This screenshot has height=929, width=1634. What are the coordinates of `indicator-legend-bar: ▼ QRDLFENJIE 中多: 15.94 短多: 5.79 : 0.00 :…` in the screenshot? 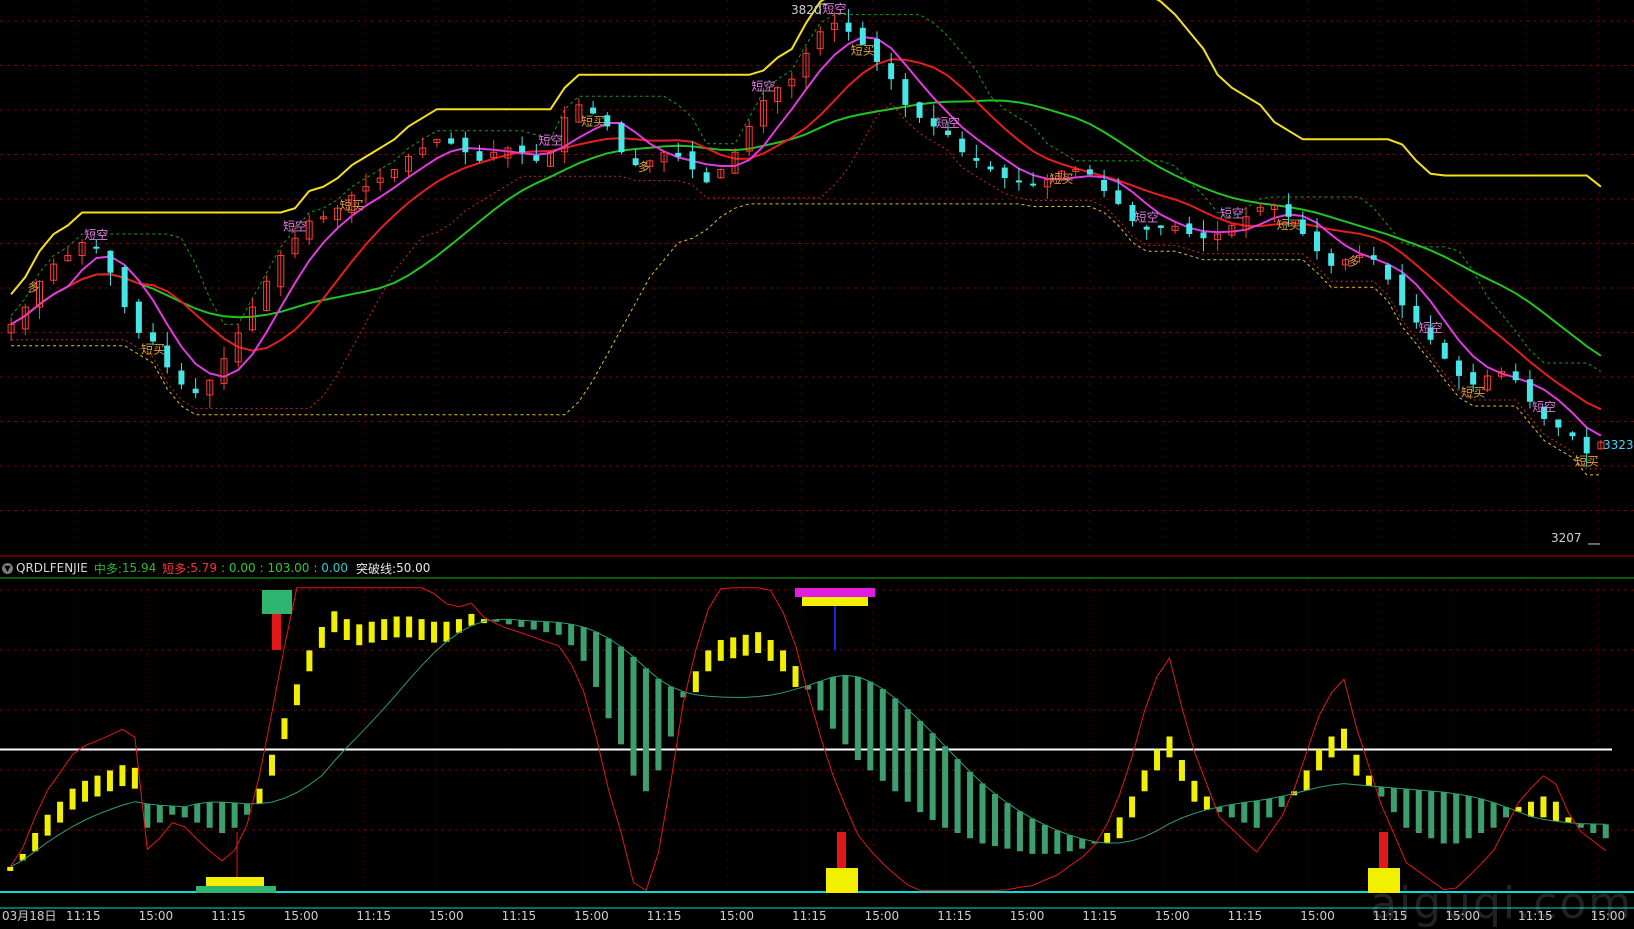 It's located at (215, 568).